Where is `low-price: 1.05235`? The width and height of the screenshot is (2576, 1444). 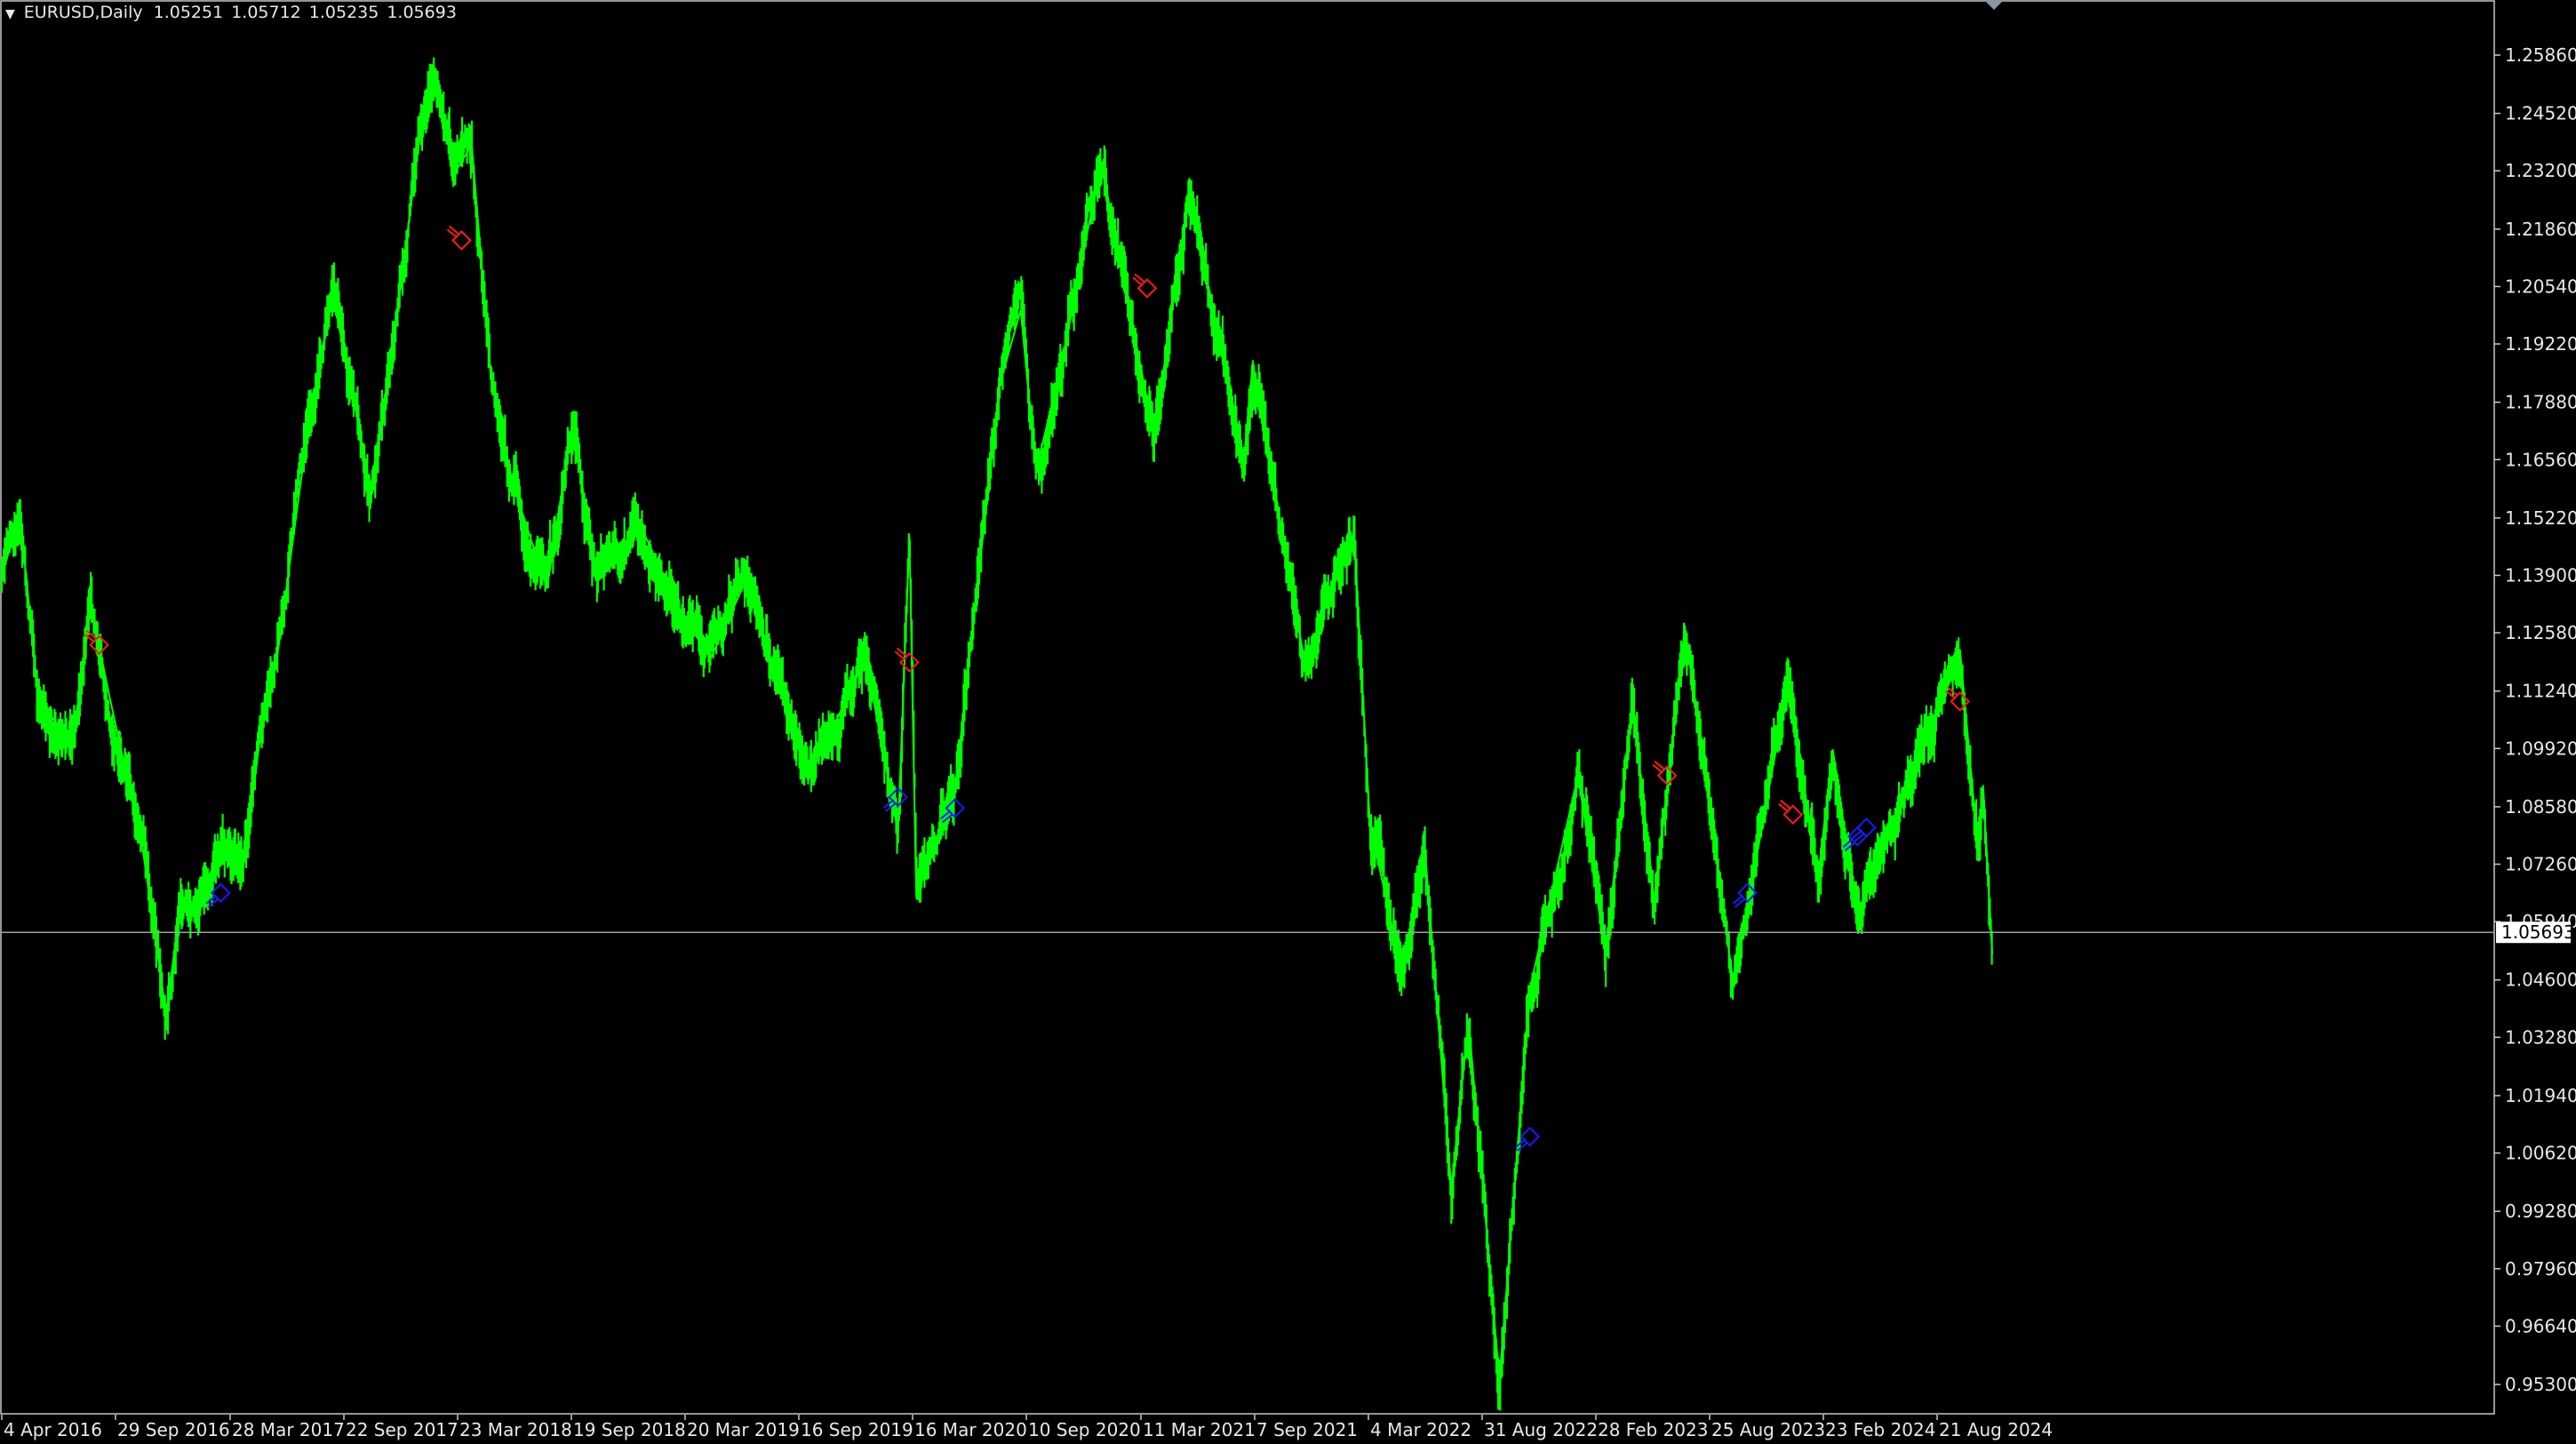 low-price: 1.05235 is located at coordinates (344, 12).